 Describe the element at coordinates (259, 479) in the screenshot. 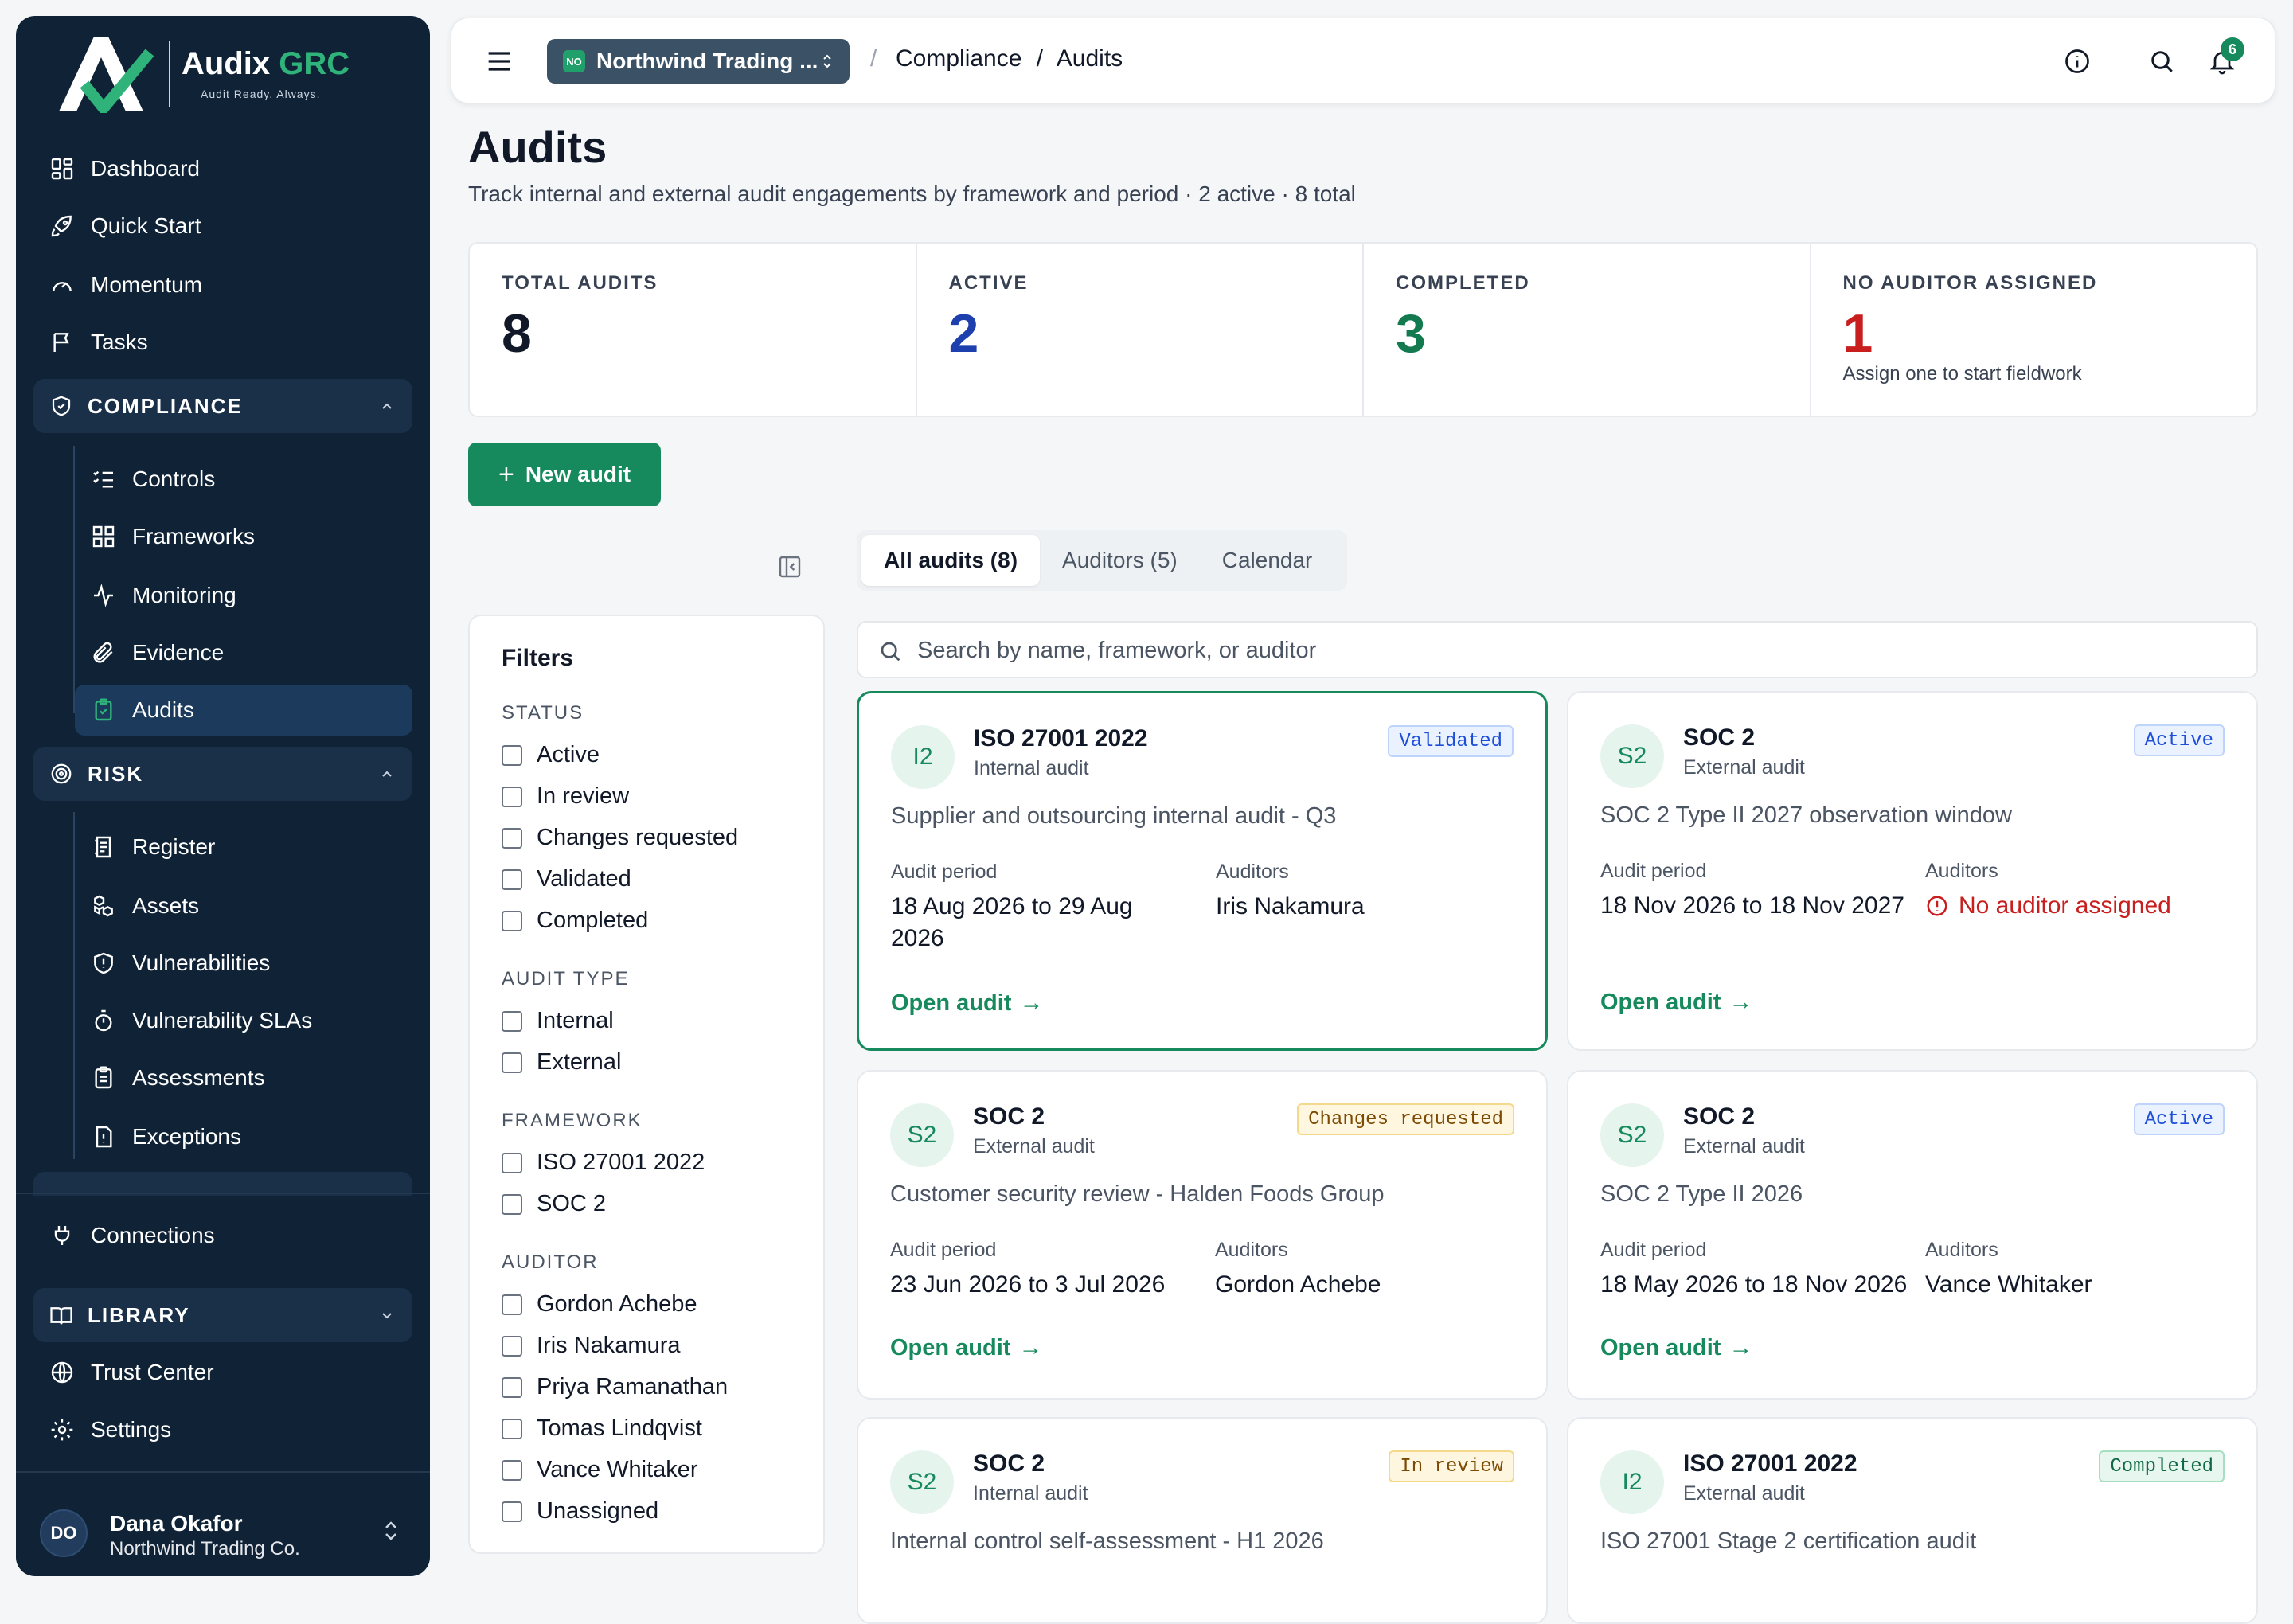

I see `nav-controls: Controls` at that location.